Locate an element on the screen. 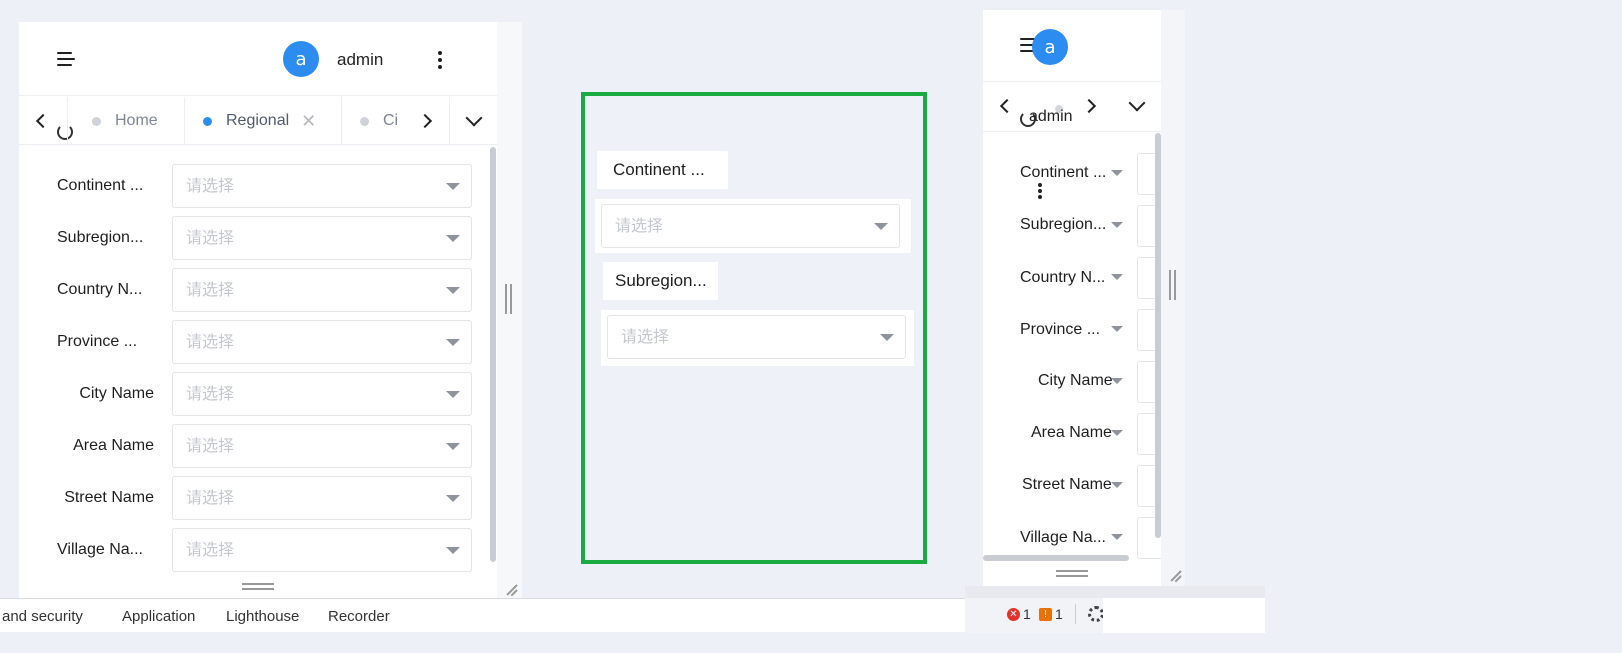  tab-label: Ci is located at coordinates (391, 120).